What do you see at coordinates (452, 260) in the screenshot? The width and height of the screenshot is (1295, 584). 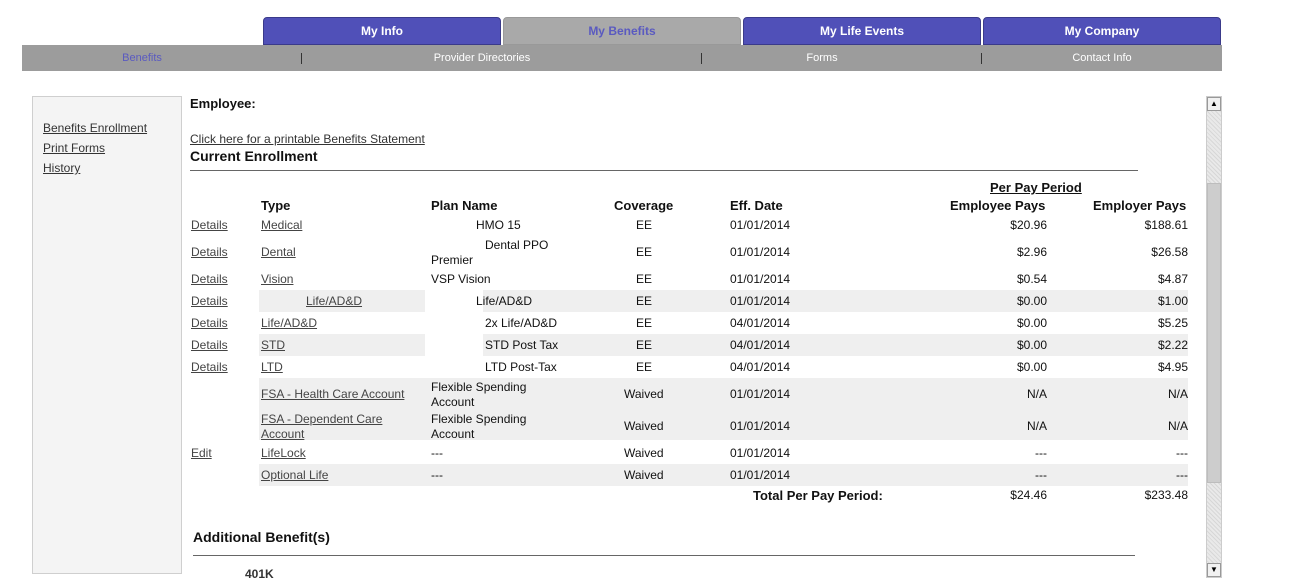 I see `plan-name-line2: Premier` at bounding box center [452, 260].